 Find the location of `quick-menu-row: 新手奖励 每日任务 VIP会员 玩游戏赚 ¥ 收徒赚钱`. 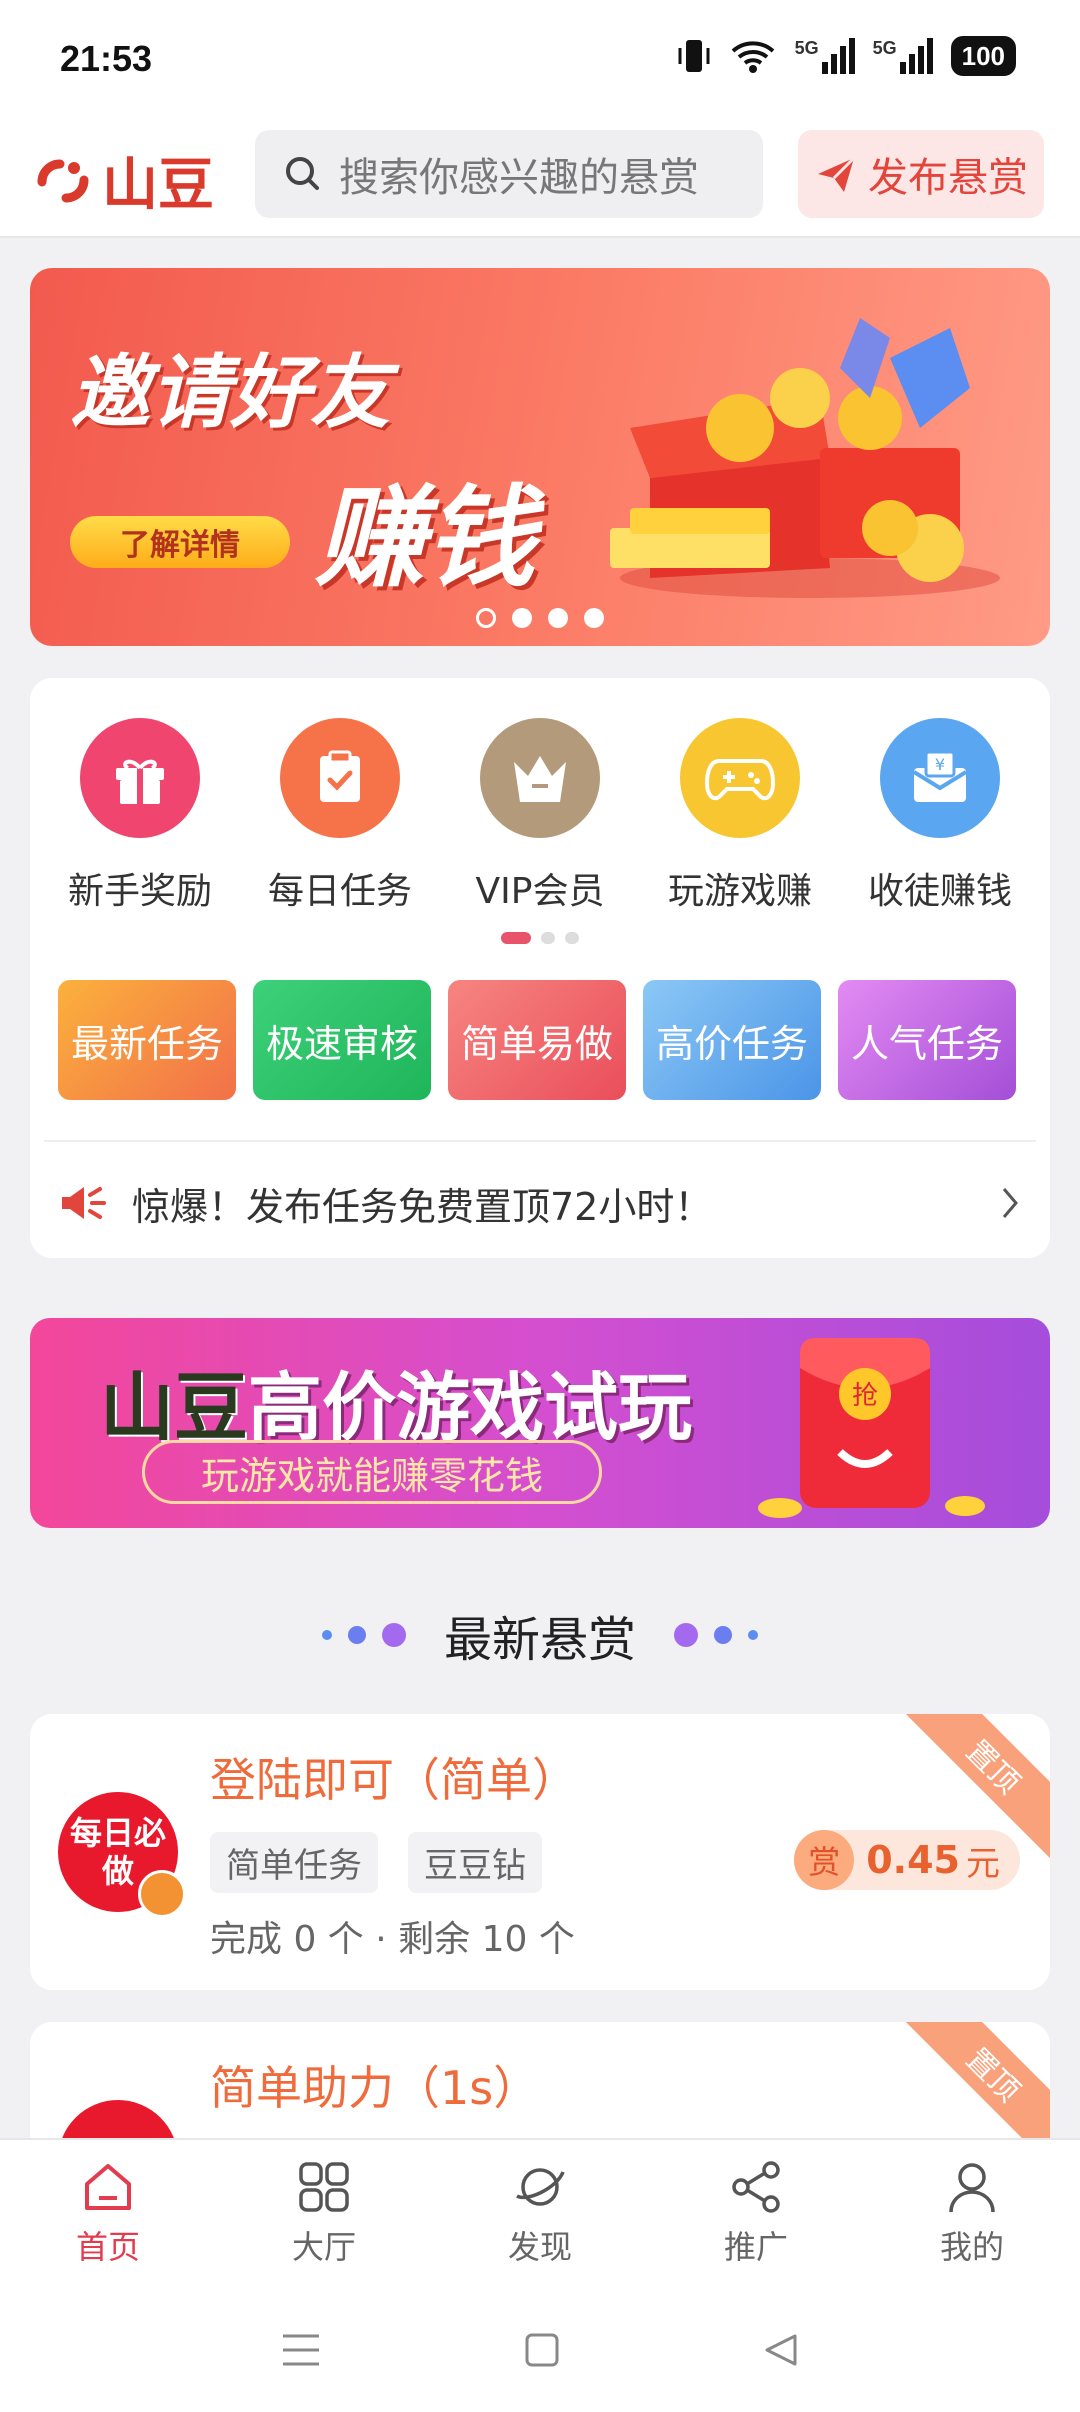

quick-menu-row: 新手奖励 每日任务 VIP会员 玩游戏赚 ¥ 收徒赚钱 is located at coordinates (540, 816).